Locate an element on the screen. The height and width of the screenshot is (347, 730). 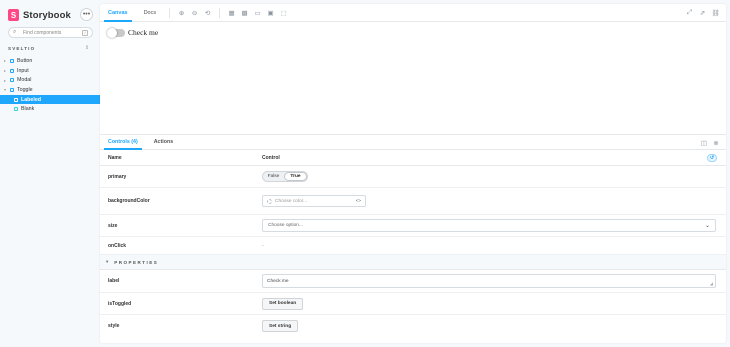
new-tab-icon: ⇗ is located at coordinates (703, 13).